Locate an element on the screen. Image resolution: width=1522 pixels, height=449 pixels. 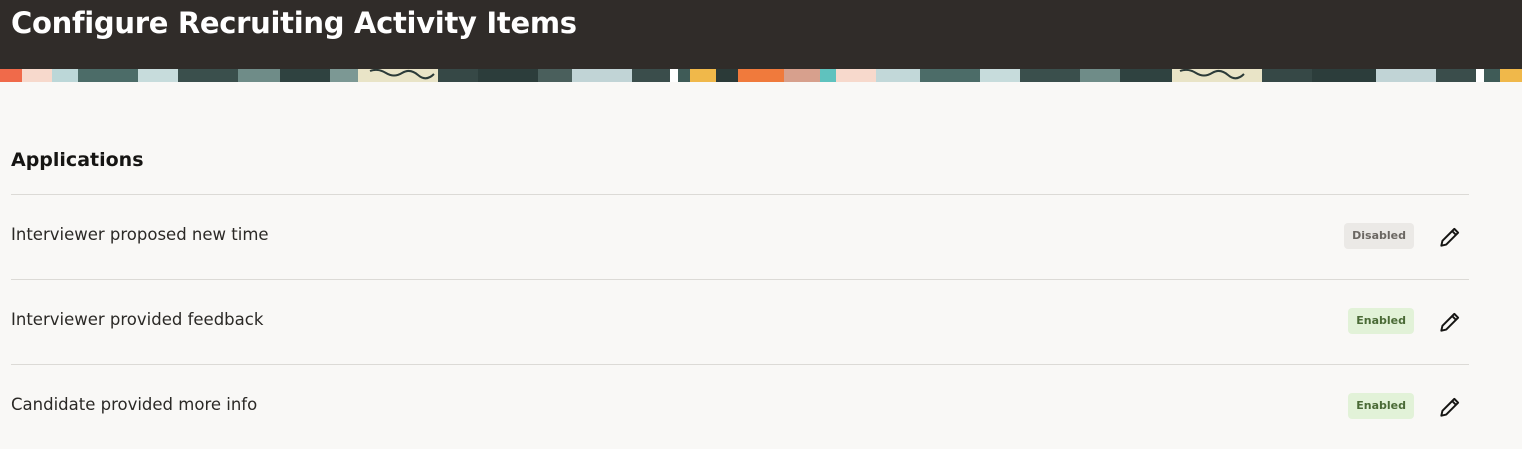
item-label: Candidate provided more info is located at coordinates (134, 404).